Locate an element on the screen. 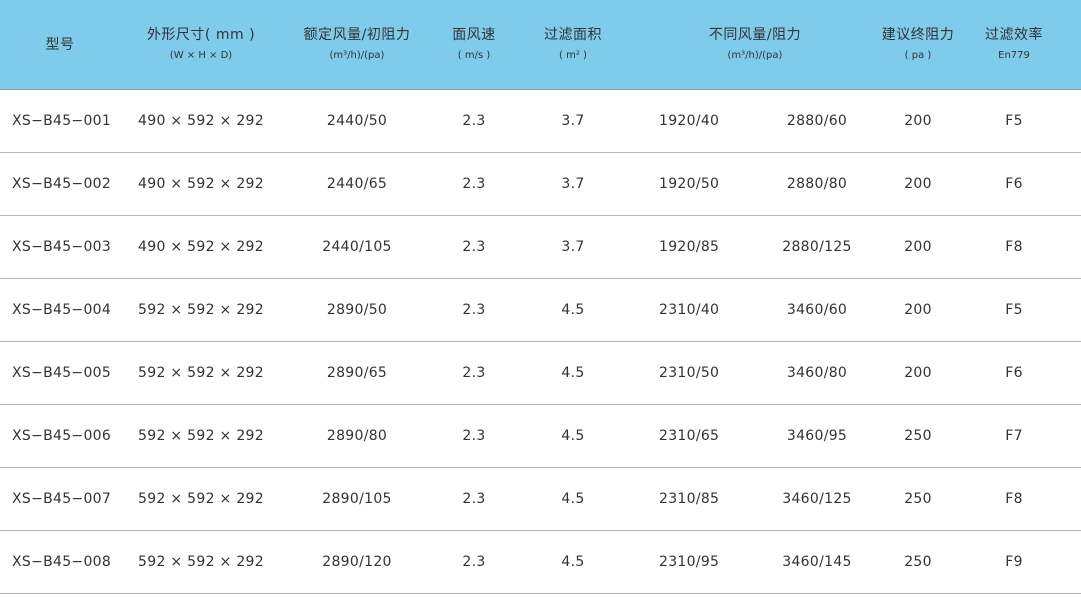 The image size is (1081, 597). cell-model: XS−B45−006 is located at coordinates (62, 436).